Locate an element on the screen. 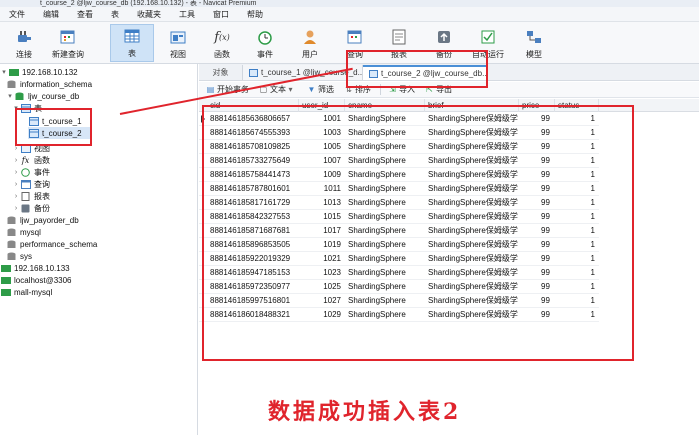 This screenshot has height=435, width=699. cell-user-id: 1029 is located at coordinates (322, 315).